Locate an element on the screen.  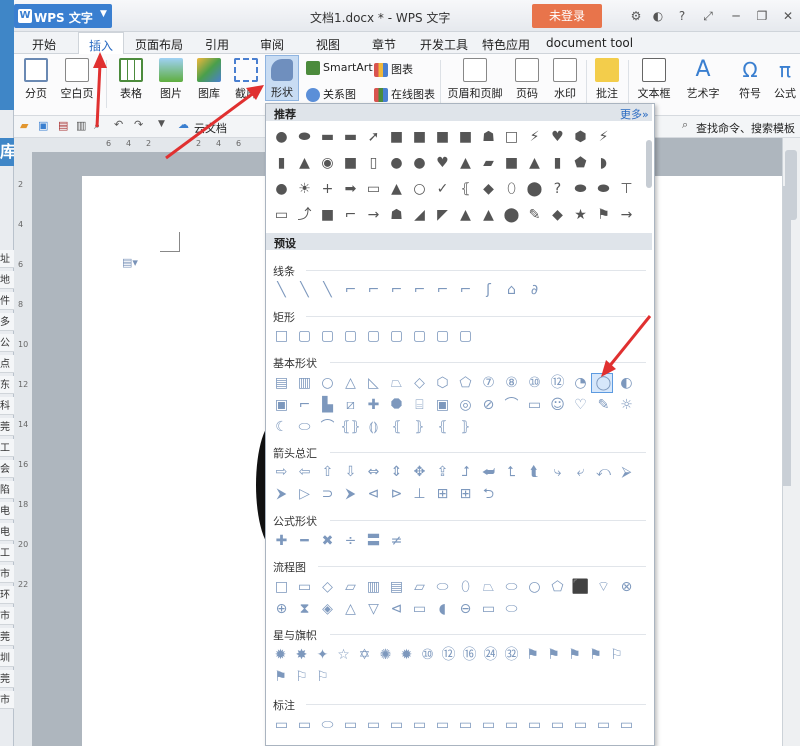
arrow-to-selected-shape is located at coordinates (626, 346).